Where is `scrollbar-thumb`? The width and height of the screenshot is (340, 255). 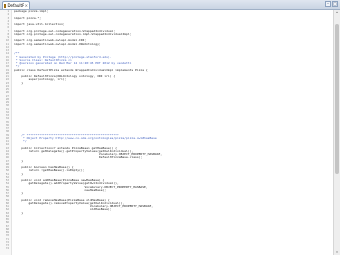
scrollbar-thumb is located at coordinates (337, 99).